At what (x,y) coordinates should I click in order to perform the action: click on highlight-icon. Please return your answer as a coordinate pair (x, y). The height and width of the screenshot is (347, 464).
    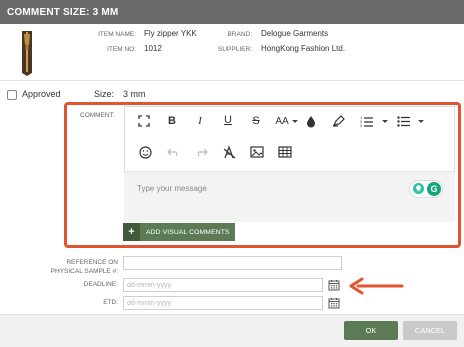
    Looking at the image, I should click on (338, 121).